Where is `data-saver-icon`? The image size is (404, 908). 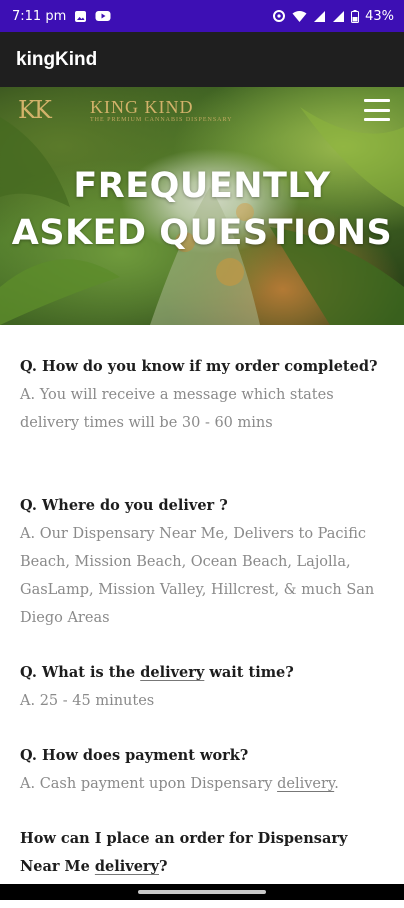 data-saver-icon is located at coordinates (279, 16).